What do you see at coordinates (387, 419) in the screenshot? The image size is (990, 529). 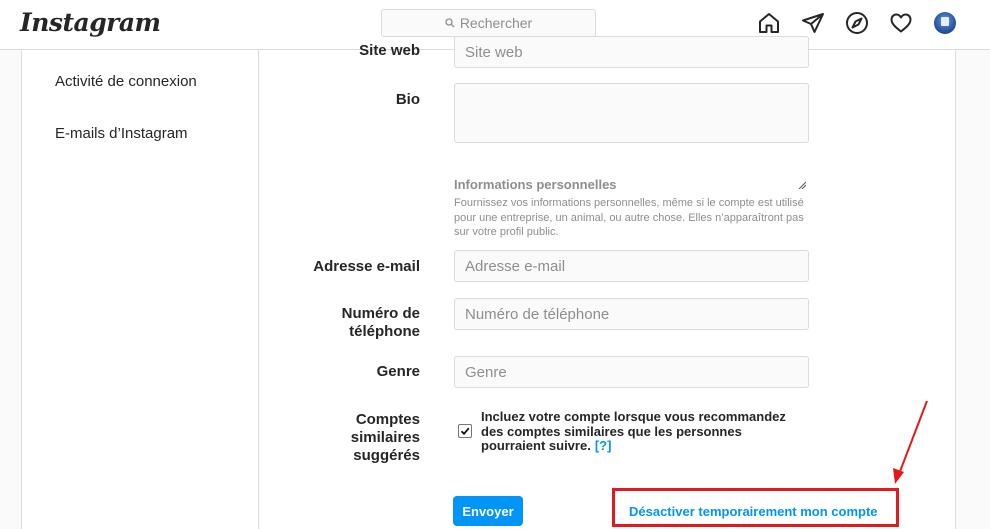 I see `suggested-label-line1: Comptes` at bounding box center [387, 419].